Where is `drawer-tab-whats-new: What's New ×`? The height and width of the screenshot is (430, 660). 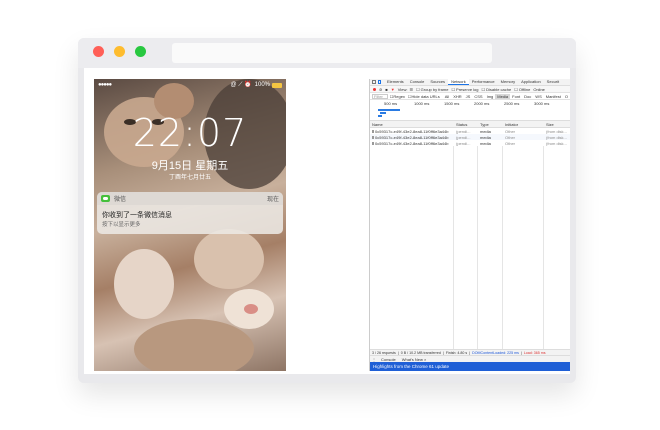 drawer-tab-whats-new: What's New × is located at coordinates (414, 359).